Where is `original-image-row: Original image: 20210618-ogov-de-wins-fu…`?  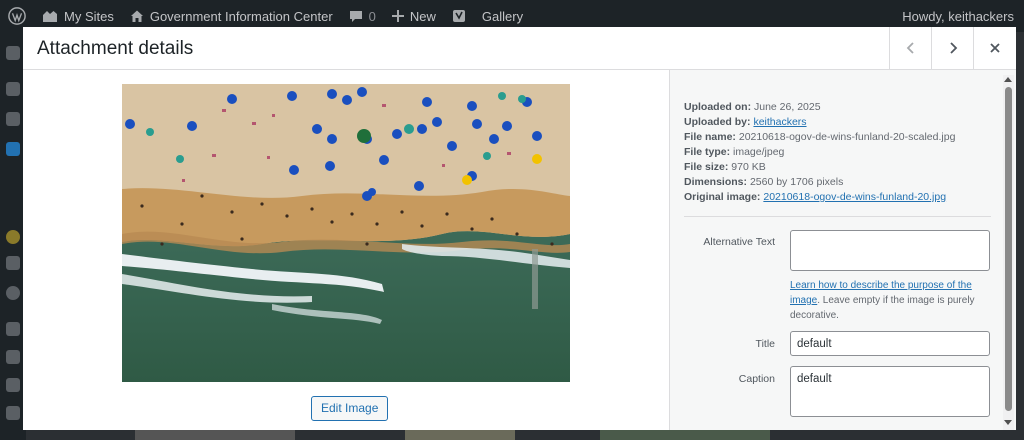 original-image-row: Original image: 20210618-ogov-de-wins-fu… is located at coordinates (839, 197).